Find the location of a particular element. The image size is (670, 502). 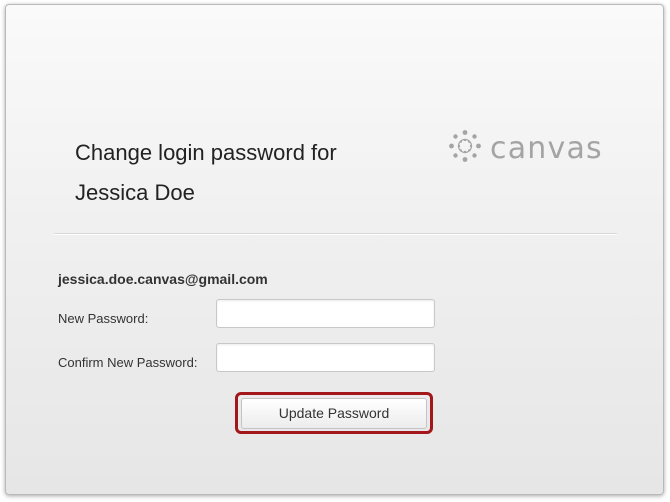

header-divider is located at coordinates (335, 233).